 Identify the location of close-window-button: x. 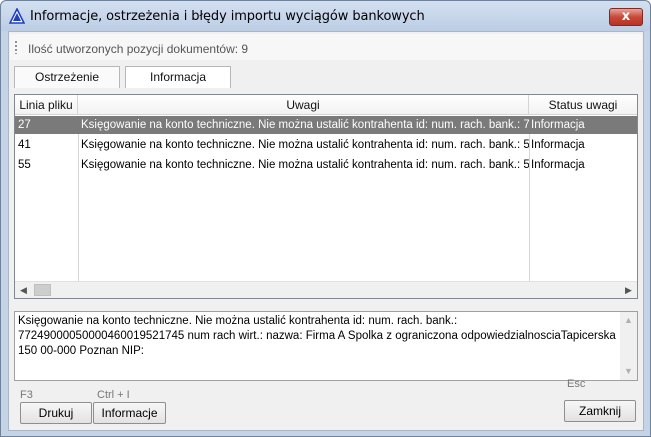
(626, 17).